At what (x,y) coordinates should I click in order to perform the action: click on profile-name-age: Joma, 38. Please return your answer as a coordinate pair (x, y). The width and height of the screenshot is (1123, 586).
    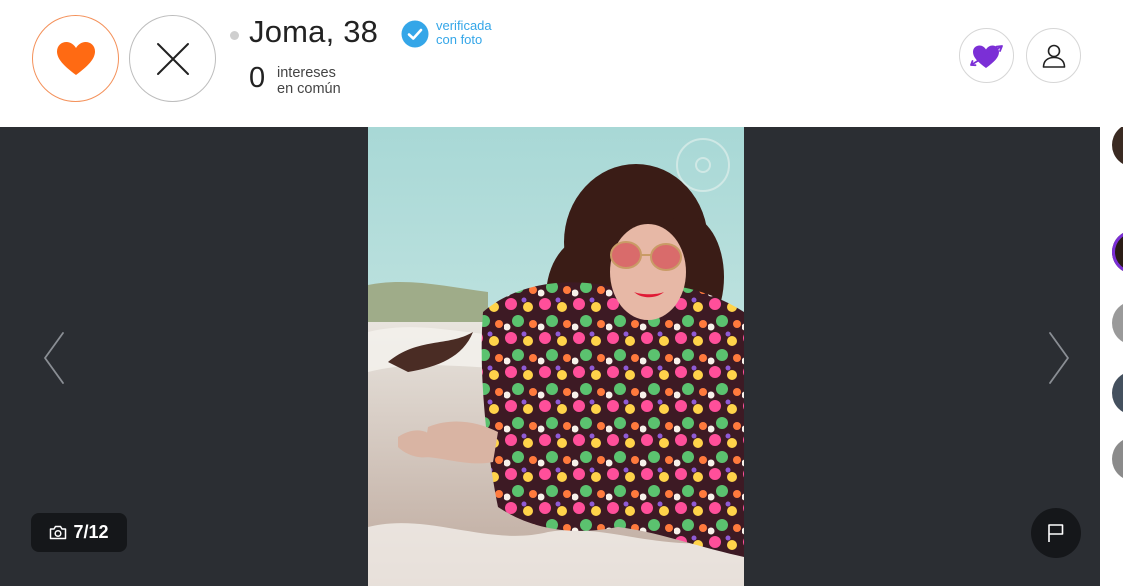
    Looking at the image, I should click on (314, 31).